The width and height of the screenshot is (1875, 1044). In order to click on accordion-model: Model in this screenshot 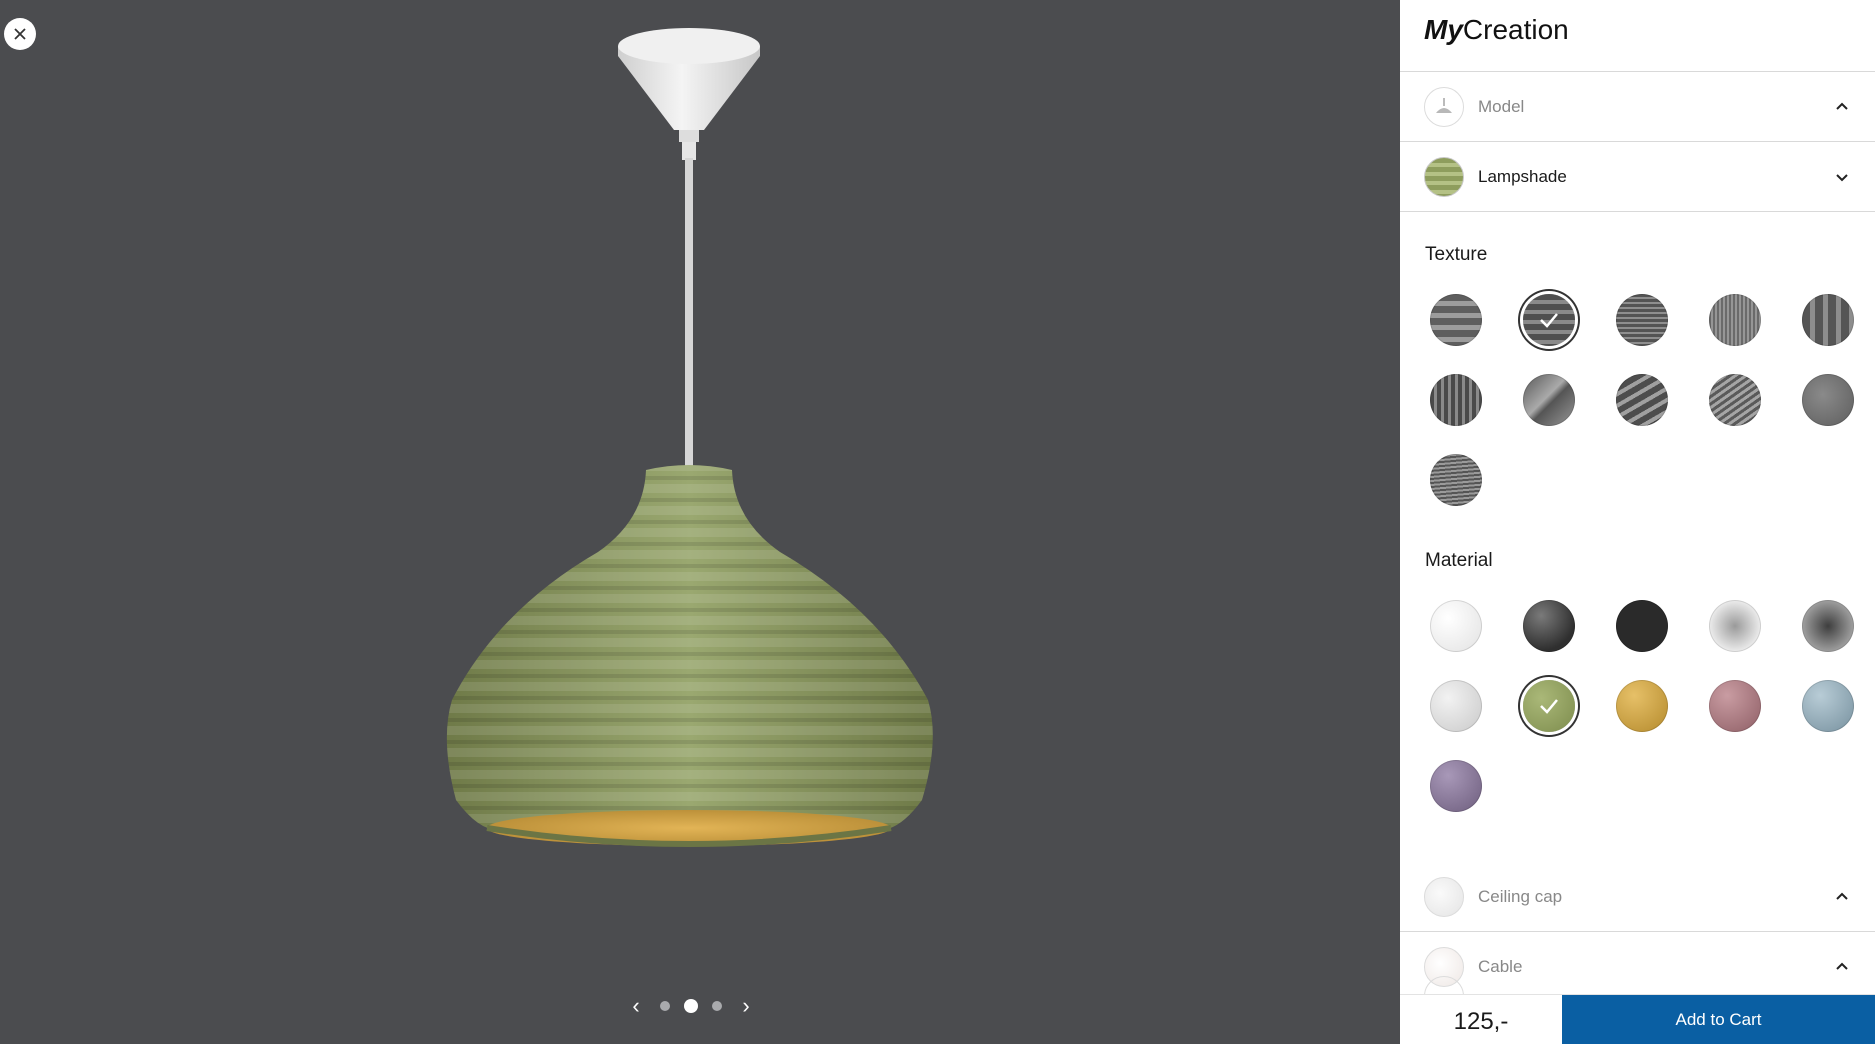, I will do `click(1637, 107)`.